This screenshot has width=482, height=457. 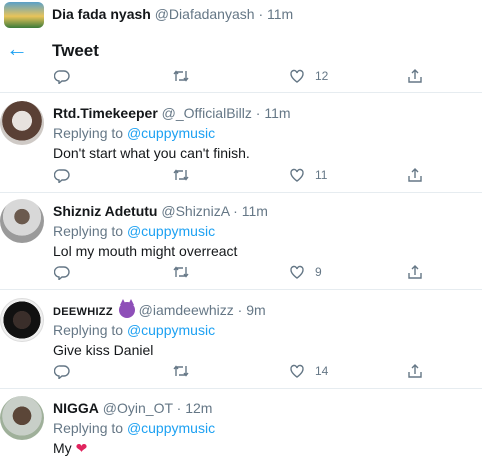 What do you see at coordinates (103, 350) in the screenshot?
I see `tweet-text: Give kiss Daniel` at bounding box center [103, 350].